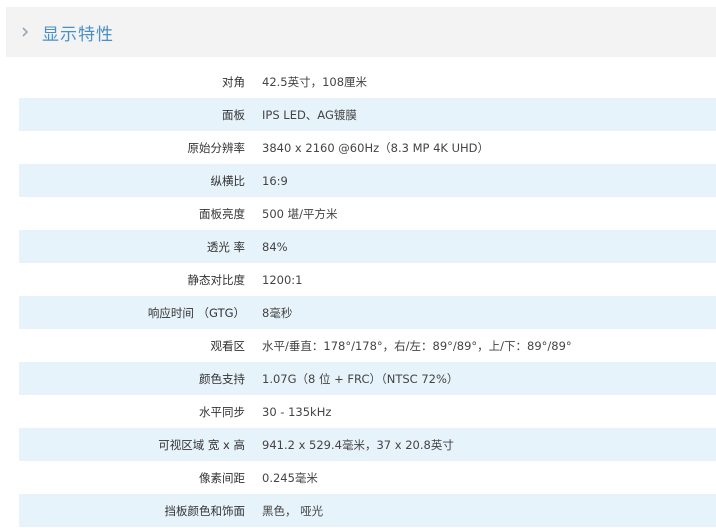 This screenshot has width=716, height=528. Describe the element at coordinates (25, 32) in the screenshot. I see `chevron-right-icon` at that location.